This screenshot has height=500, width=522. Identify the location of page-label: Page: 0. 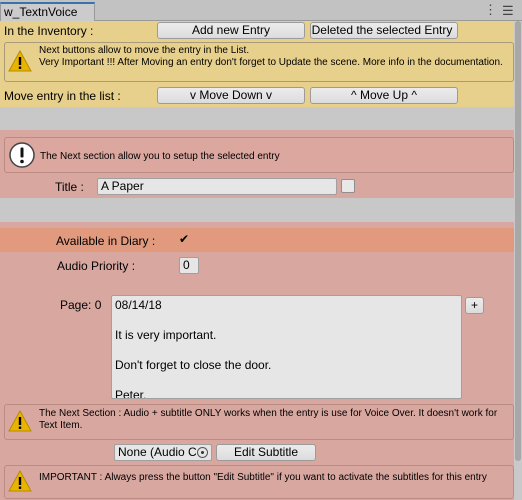
(81, 305).